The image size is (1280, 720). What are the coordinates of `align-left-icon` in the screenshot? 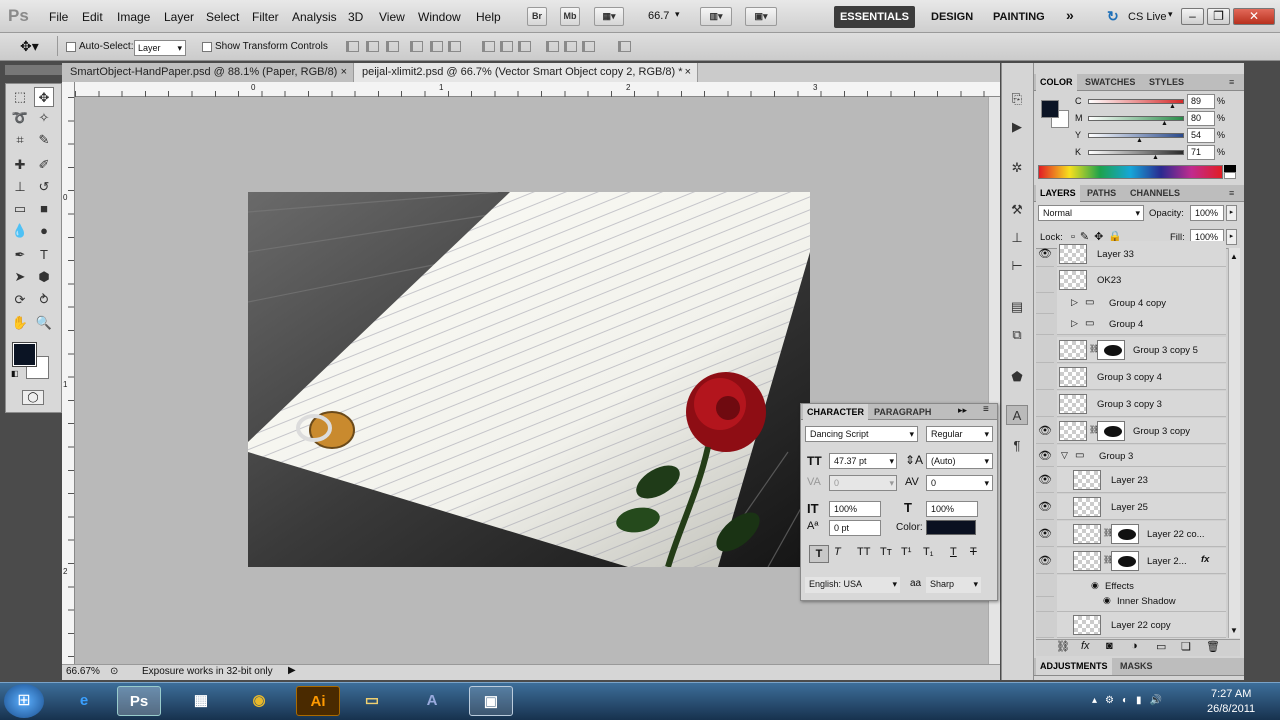 It's located at (416, 46).